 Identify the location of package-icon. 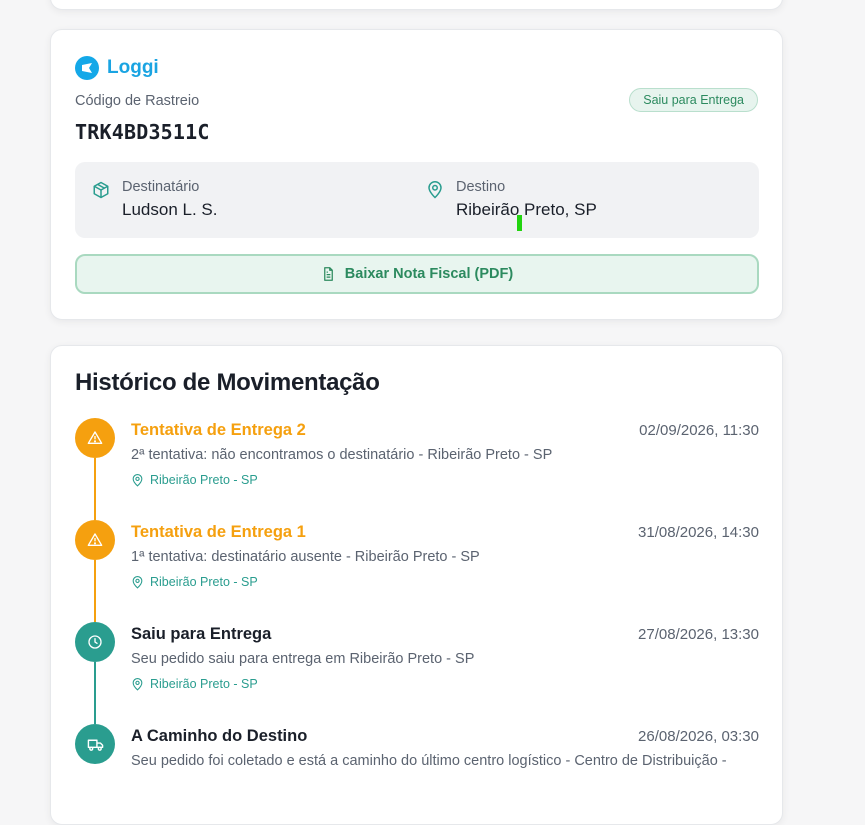
(101, 192).